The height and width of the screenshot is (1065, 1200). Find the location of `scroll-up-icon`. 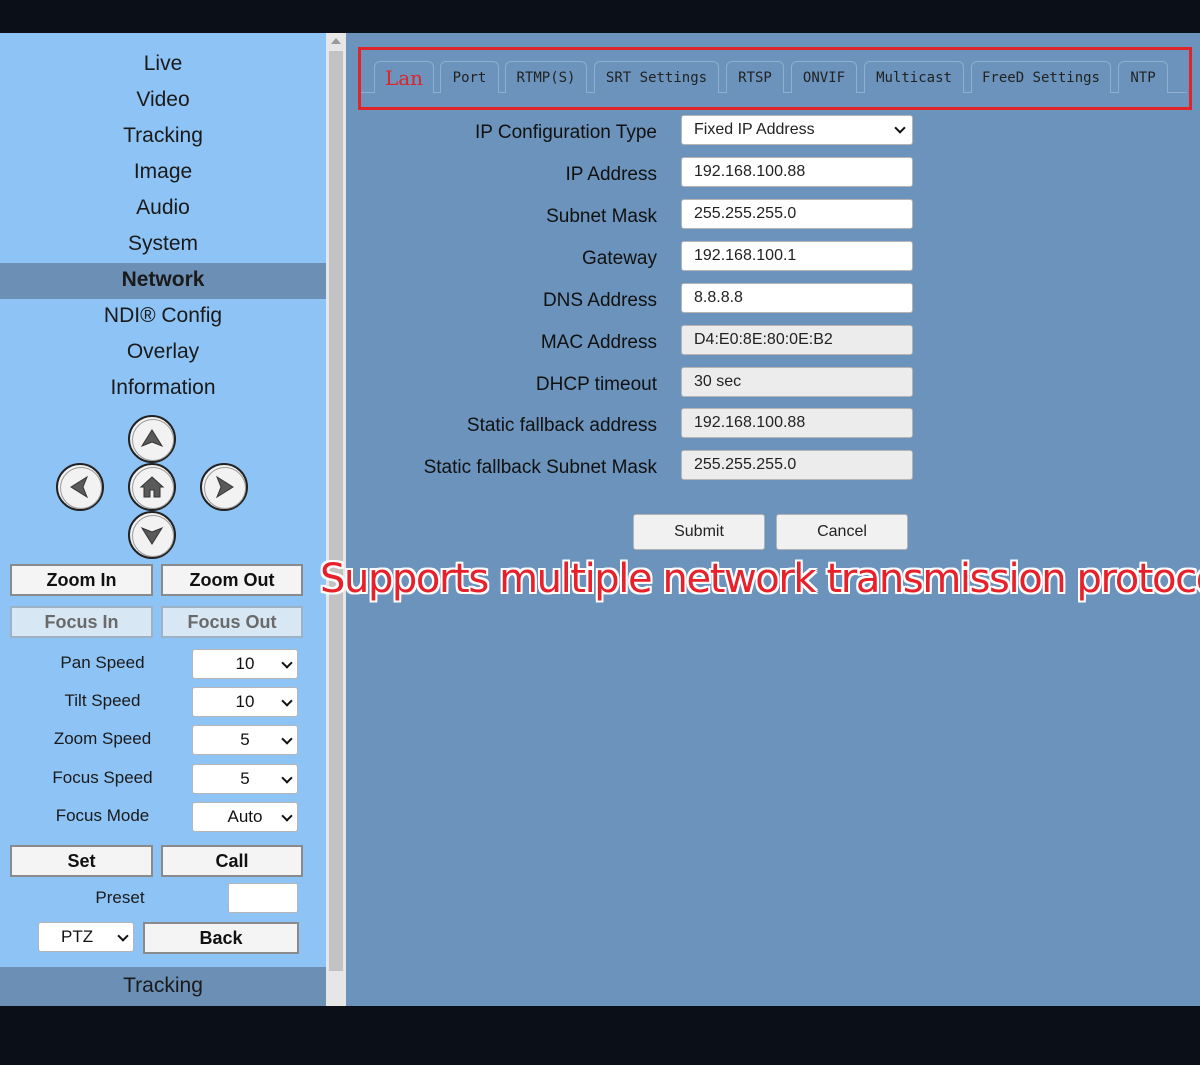

scroll-up-icon is located at coordinates (336, 41).